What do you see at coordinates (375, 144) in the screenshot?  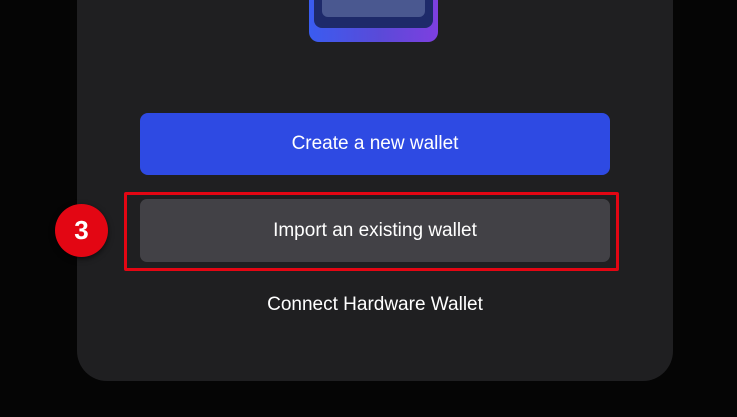 I see `create-wallet-button: Create a new wallet` at bounding box center [375, 144].